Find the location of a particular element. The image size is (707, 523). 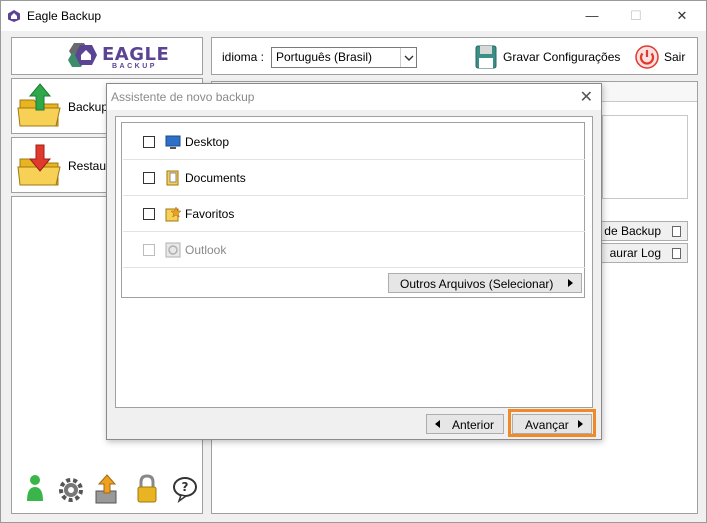

folder-row-documents: Documents is located at coordinates (354, 178).